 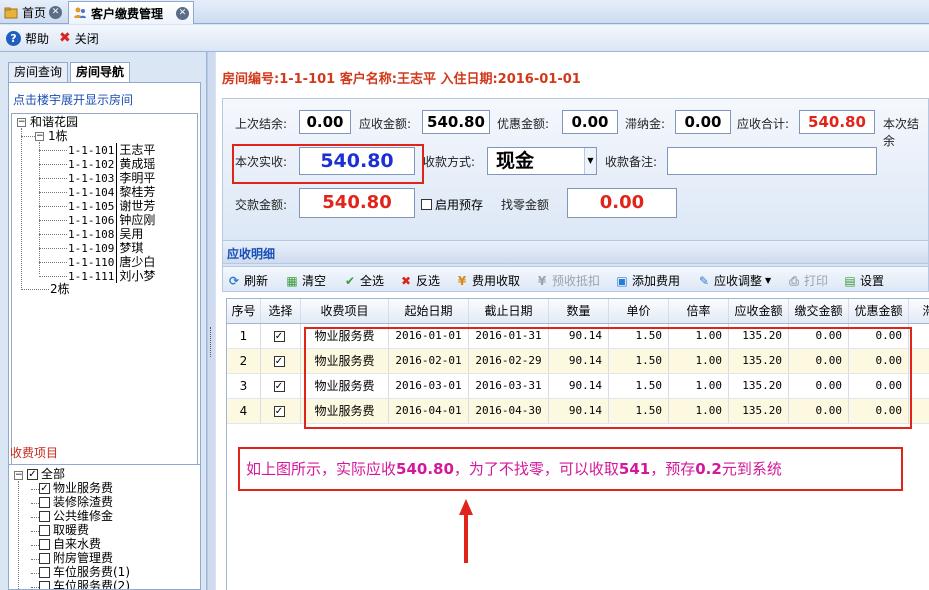 What do you see at coordinates (325, 122) in the screenshot?
I see `last-balance-field: 0.00` at bounding box center [325, 122].